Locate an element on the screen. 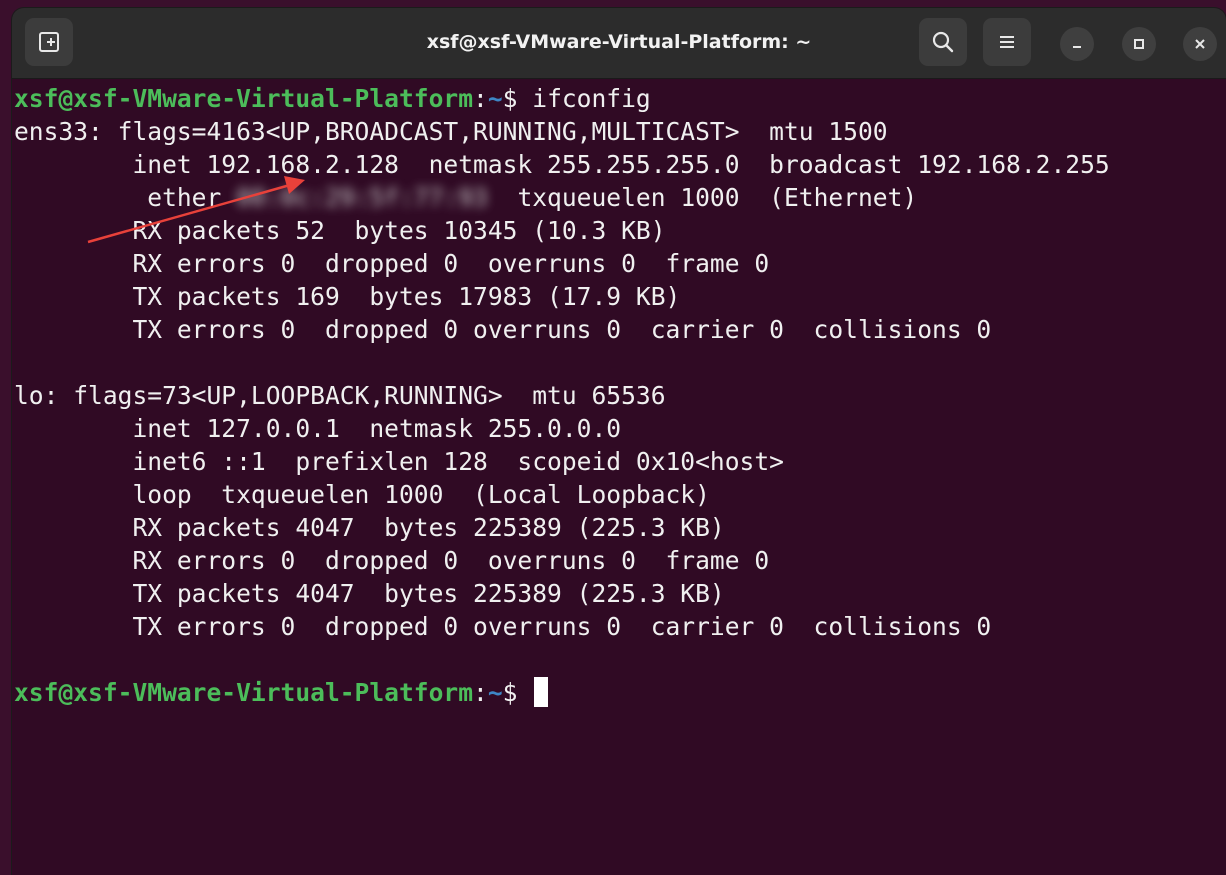 The image size is (1226, 875). maximize-icon is located at coordinates (1139, 44).